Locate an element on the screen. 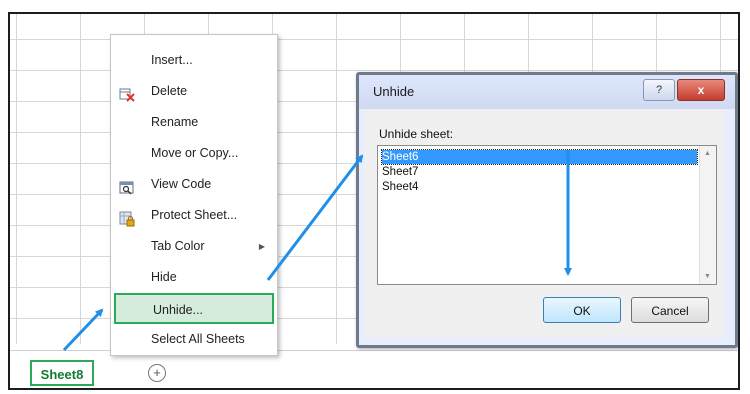  menu-item-view-code: View Code is located at coordinates (194, 184).